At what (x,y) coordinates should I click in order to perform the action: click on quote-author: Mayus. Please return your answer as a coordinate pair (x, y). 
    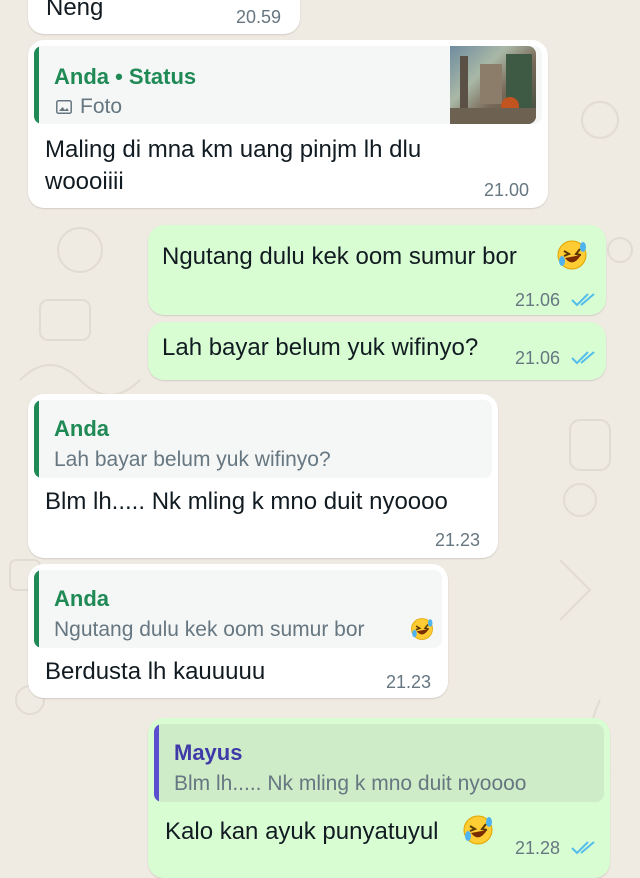
    Looking at the image, I should click on (208, 752).